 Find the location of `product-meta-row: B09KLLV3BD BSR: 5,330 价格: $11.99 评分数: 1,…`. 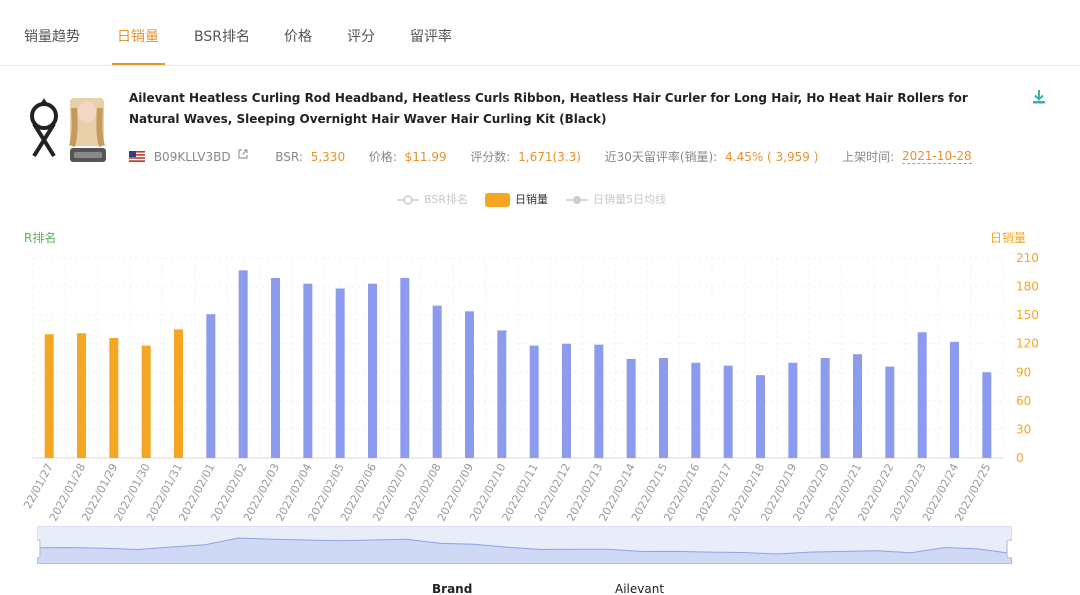

product-meta-row: B09KLLV3BD BSR: 5,330 价格: $11.99 评分数: 1,… is located at coordinates (550, 158).